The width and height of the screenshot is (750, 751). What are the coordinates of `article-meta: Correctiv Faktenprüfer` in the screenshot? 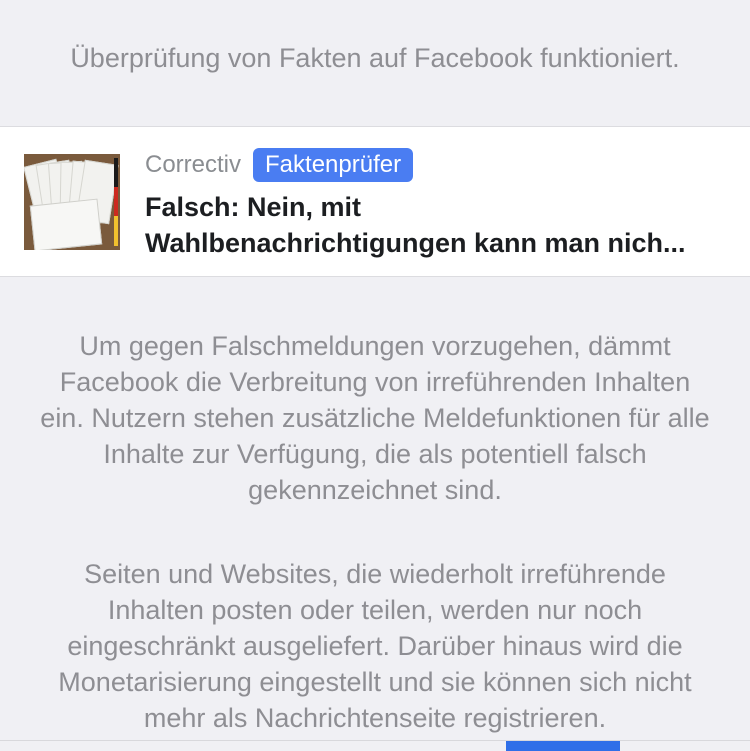 It's located at (279, 165).